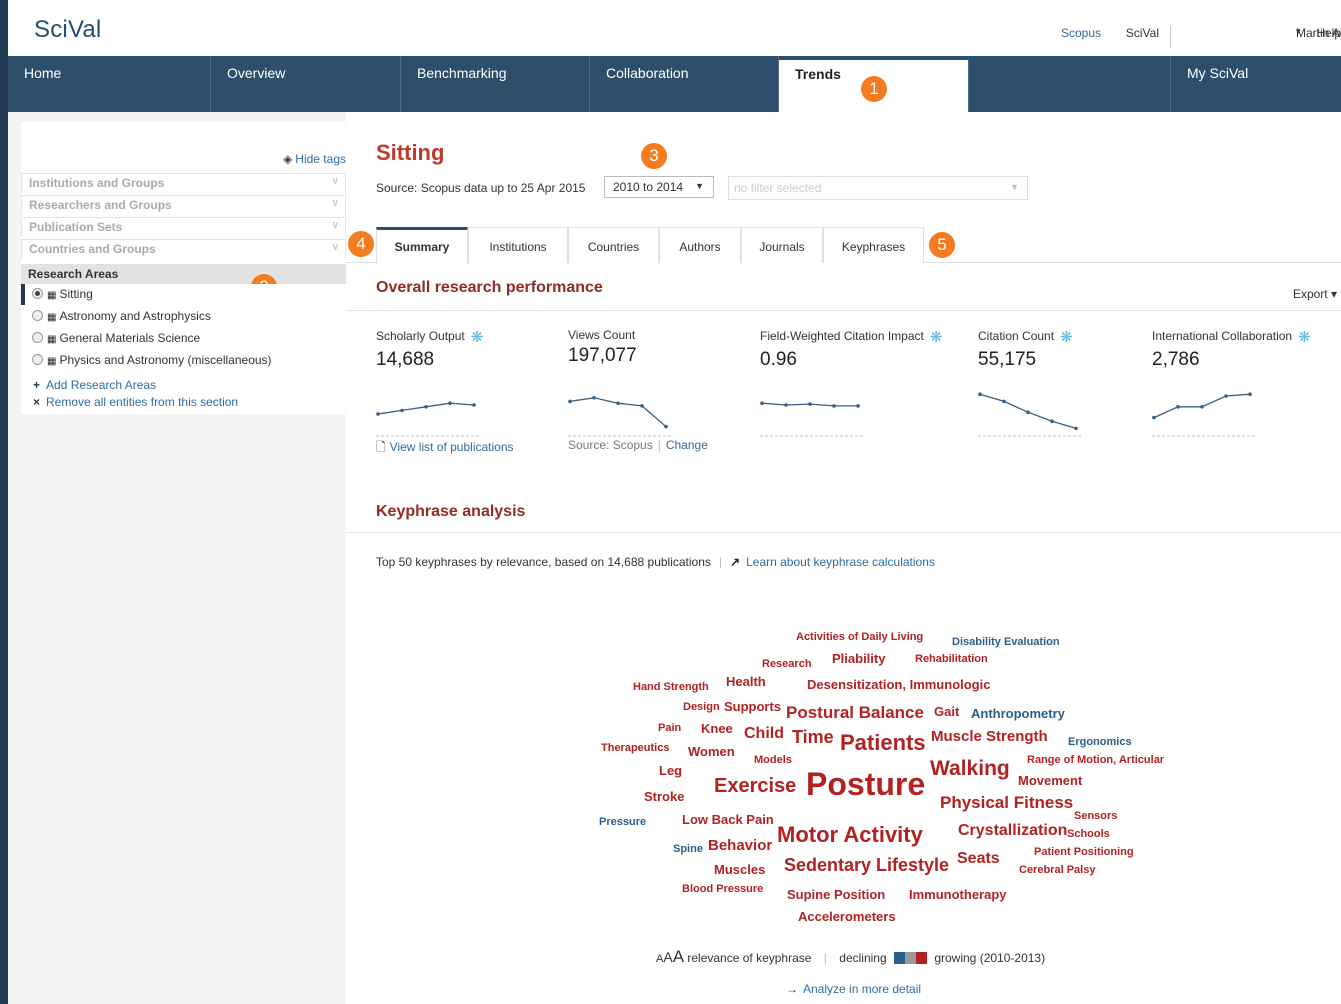 This screenshot has width=1341, height=1004. I want to click on keyphrase-word: Immunotherapy, so click(958, 894).